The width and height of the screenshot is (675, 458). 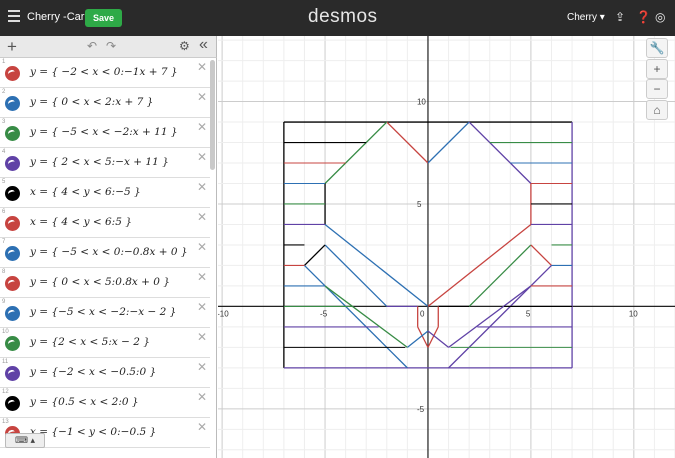 What do you see at coordinates (223, 313) in the screenshot?
I see `x-tick-label: -10` at bounding box center [223, 313].